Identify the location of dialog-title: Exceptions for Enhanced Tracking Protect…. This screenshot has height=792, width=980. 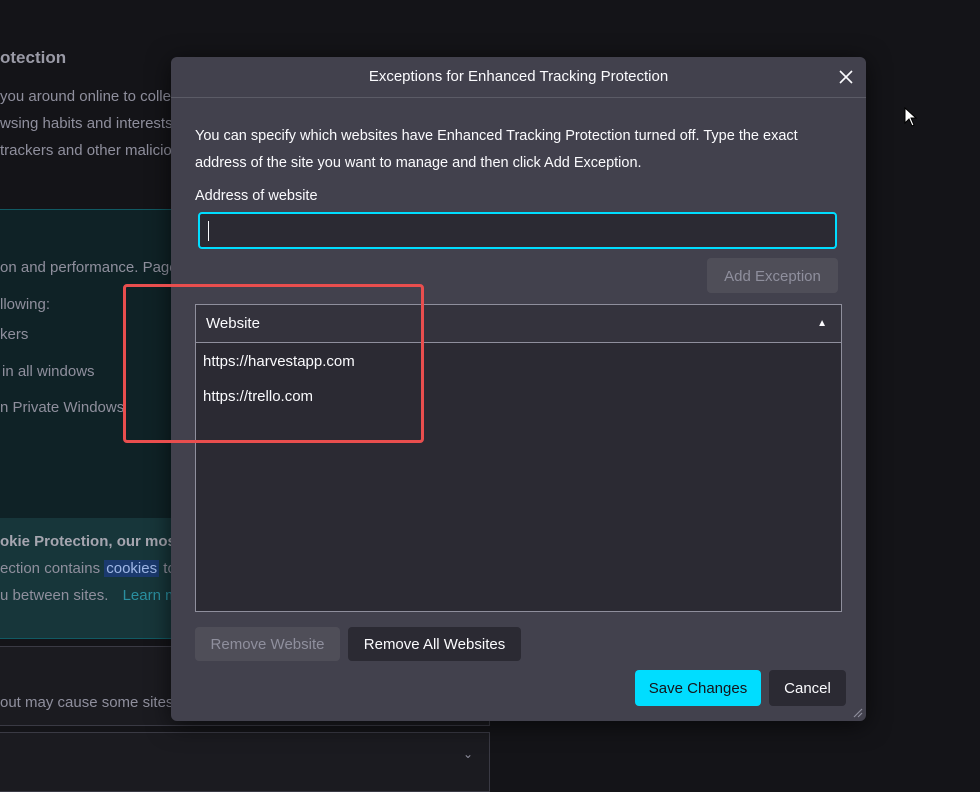
(518, 77).